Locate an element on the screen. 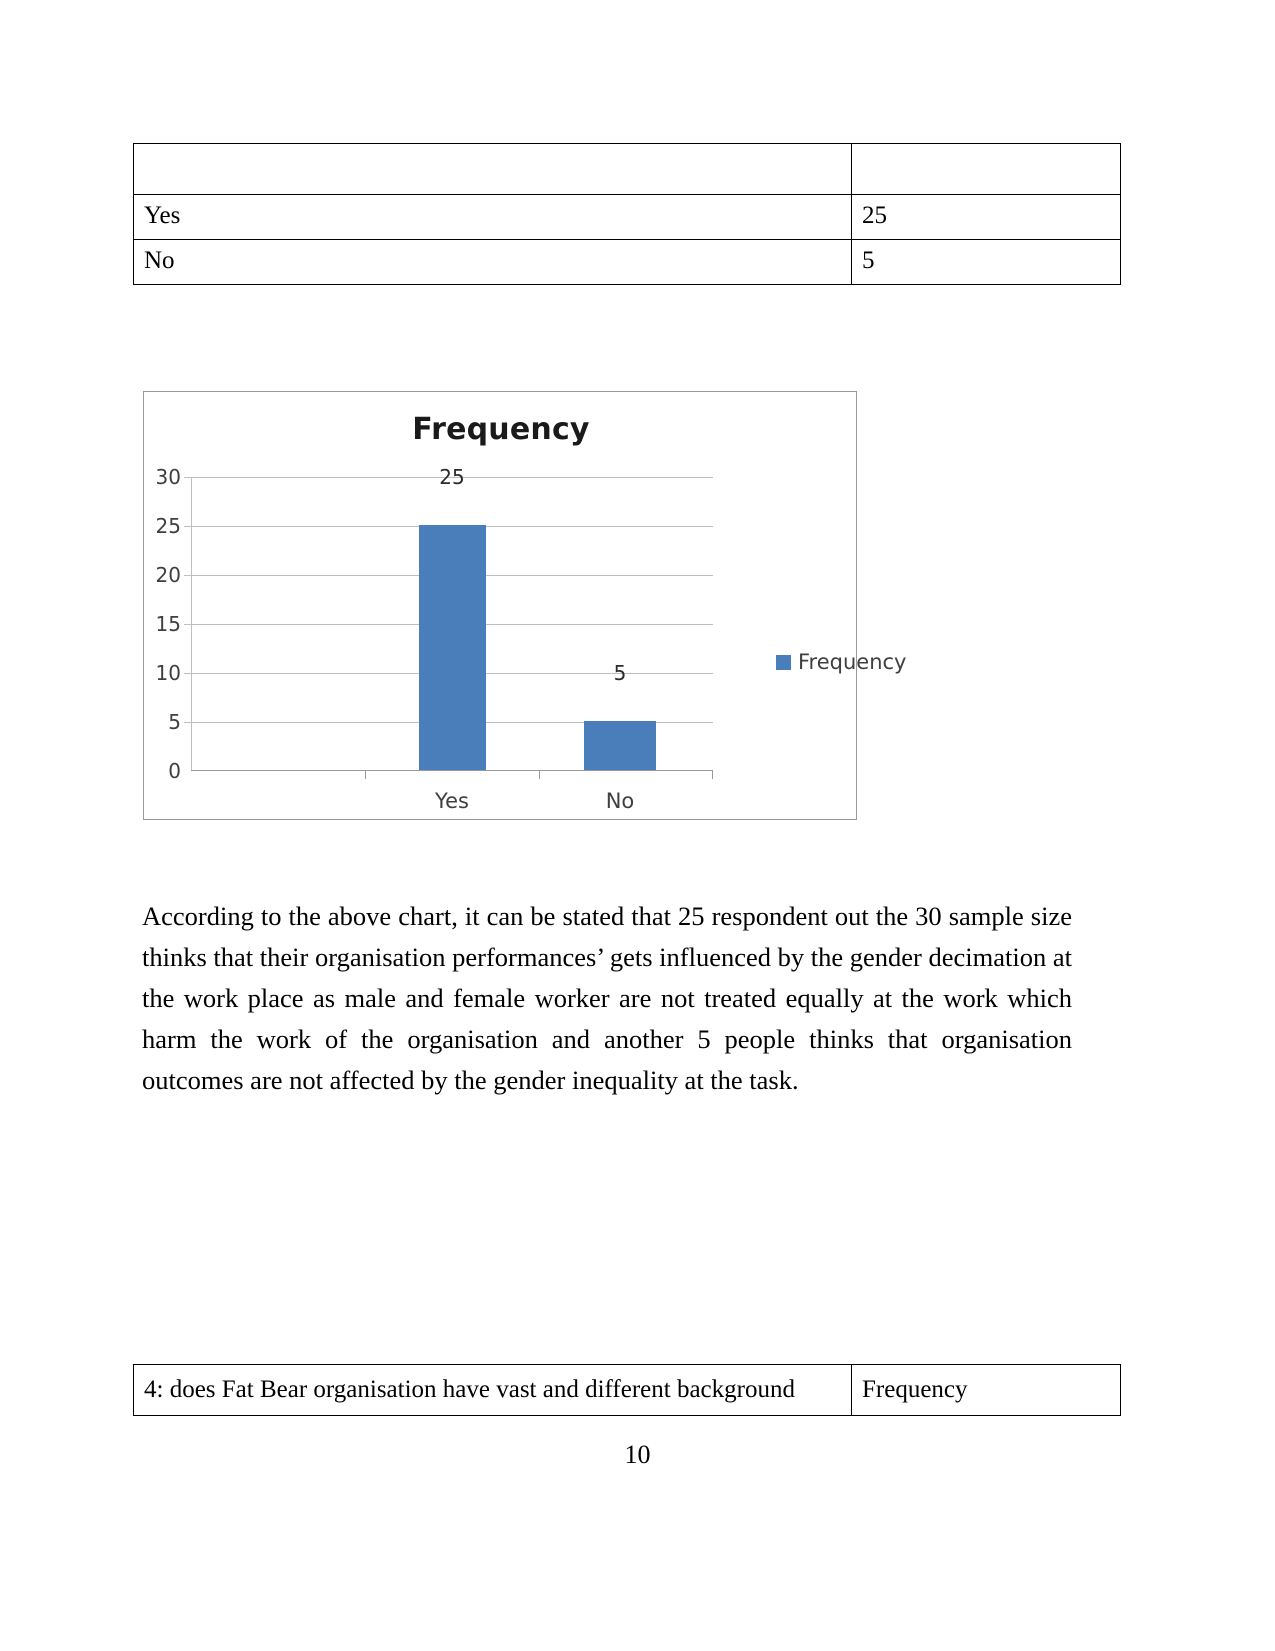  y-axis-tick-label: 30 is located at coordinates (168, 477).